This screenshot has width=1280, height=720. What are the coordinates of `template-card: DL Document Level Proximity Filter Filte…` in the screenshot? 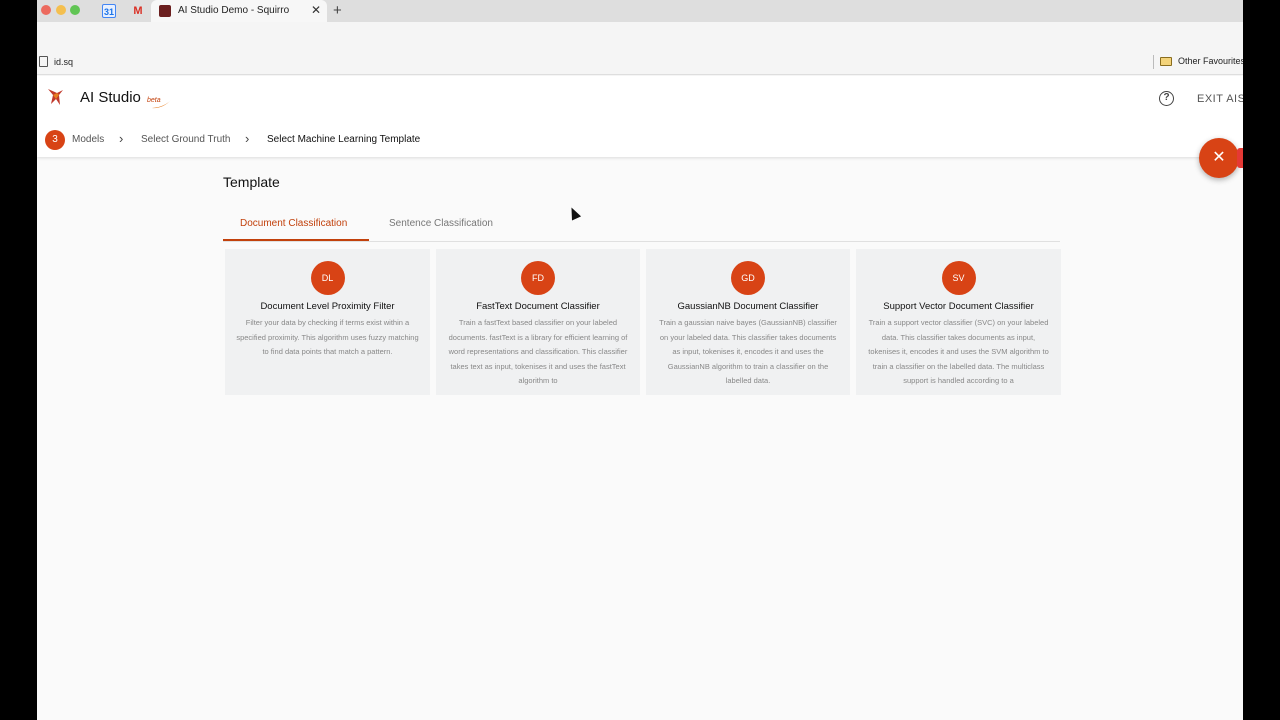 It's located at (327, 322).